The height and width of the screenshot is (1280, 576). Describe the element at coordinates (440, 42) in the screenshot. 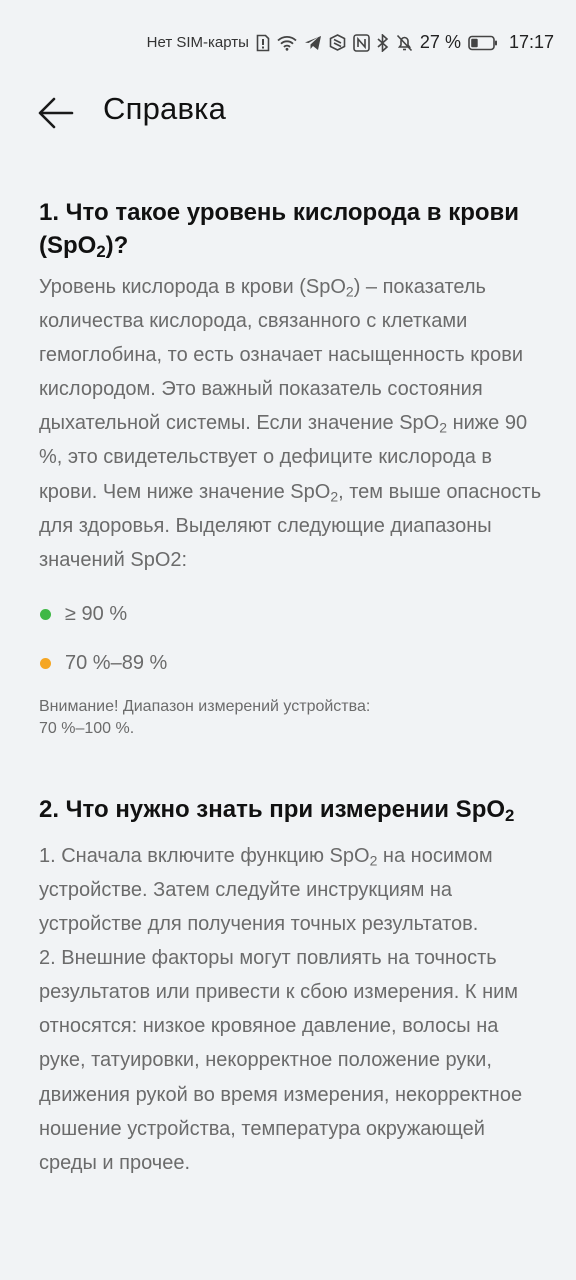

I see `battery-percent: 27 %` at that location.